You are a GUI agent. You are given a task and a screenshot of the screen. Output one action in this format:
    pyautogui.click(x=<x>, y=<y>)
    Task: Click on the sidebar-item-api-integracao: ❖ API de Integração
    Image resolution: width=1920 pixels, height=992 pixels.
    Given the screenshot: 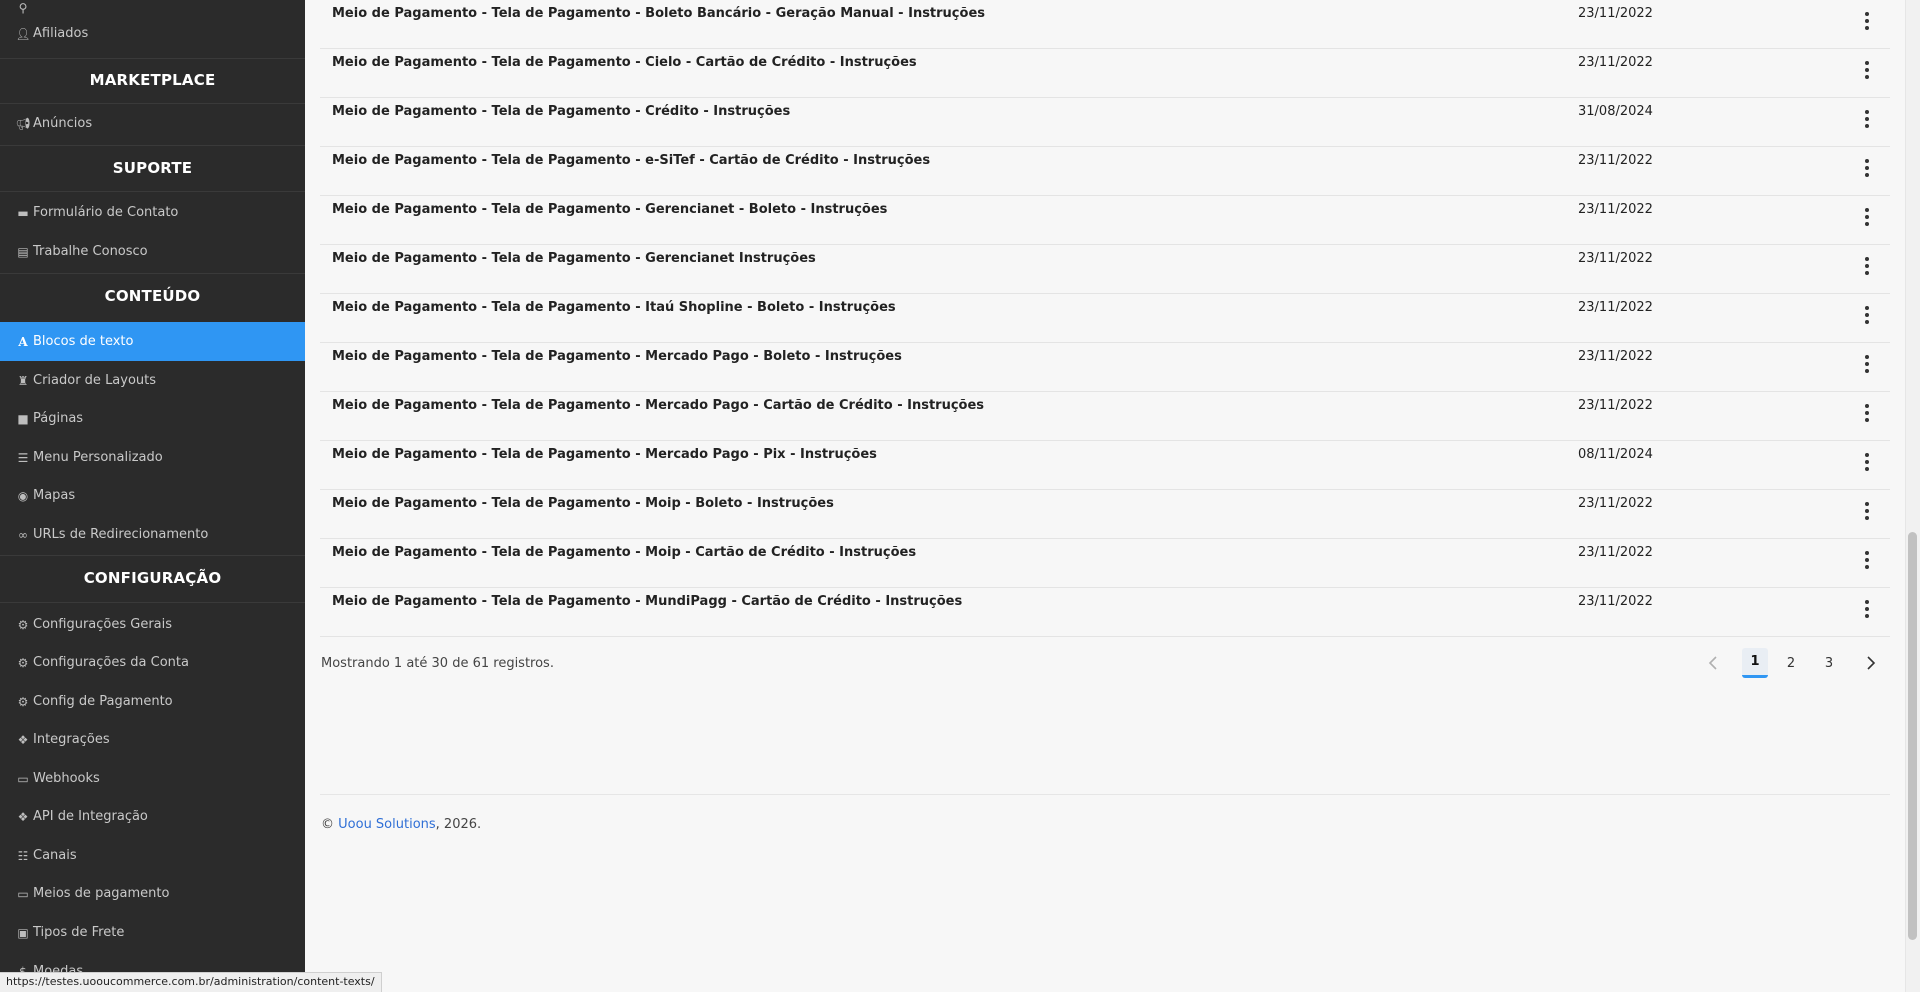 What is the action you would take?
    pyautogui.click(x=152, y=816)
    